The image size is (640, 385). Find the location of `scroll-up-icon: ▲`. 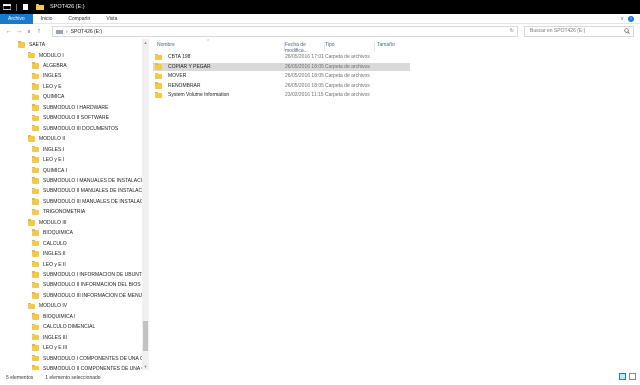

scroll-up-icon: ▲ is located at coordinates (145, 42).